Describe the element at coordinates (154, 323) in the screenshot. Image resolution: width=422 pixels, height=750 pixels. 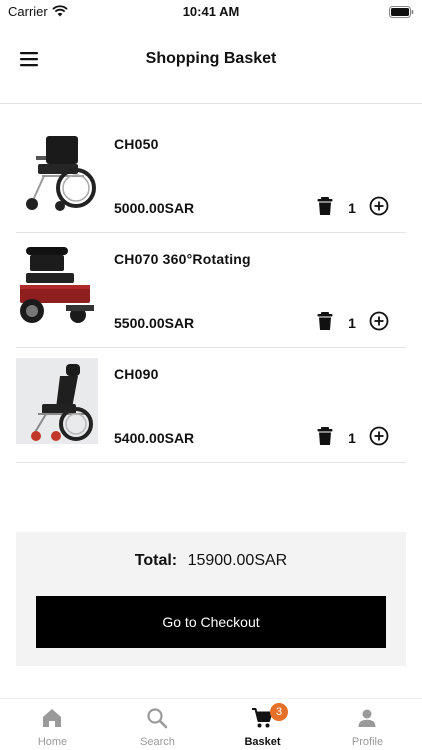
I see `product-price: 5500.00SAR` at that location.